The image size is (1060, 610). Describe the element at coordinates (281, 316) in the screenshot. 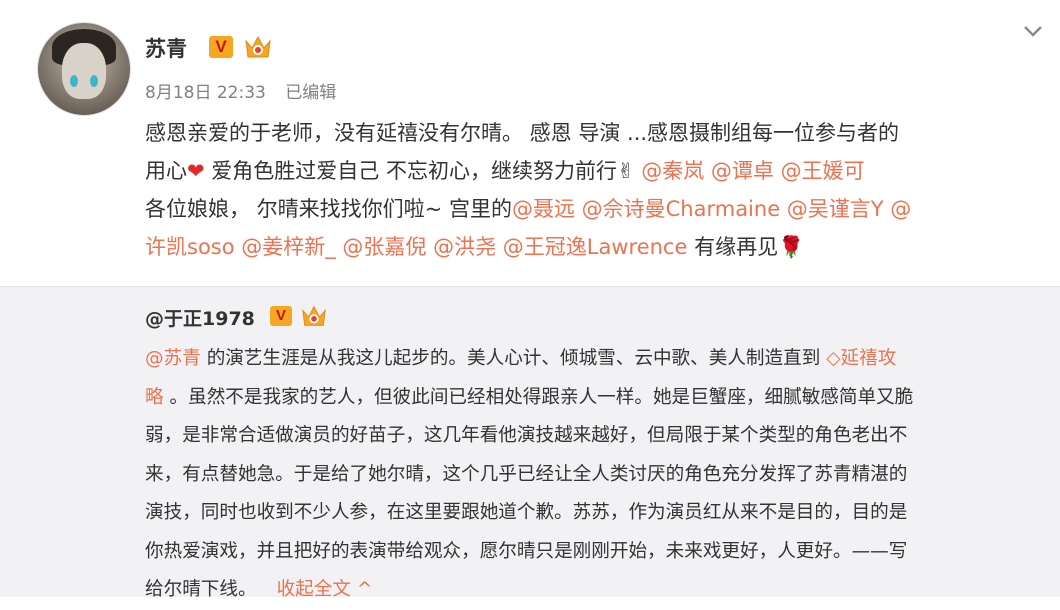

I see `repost-vip-v-badge-icon: V` at that location.